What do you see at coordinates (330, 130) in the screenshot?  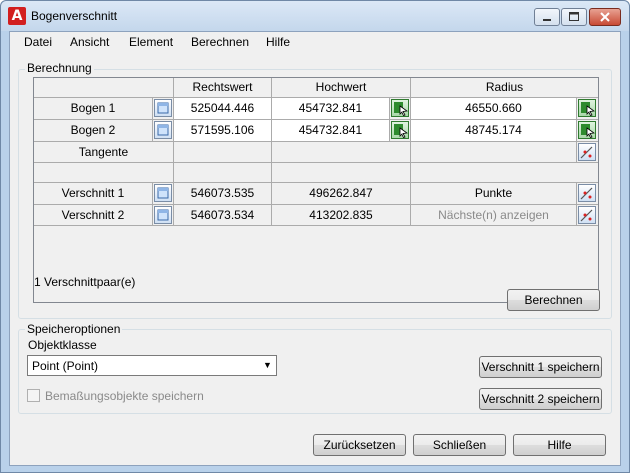 I see `bogen-2-hochwert: 454732.841` at bounding box center [330, 130].